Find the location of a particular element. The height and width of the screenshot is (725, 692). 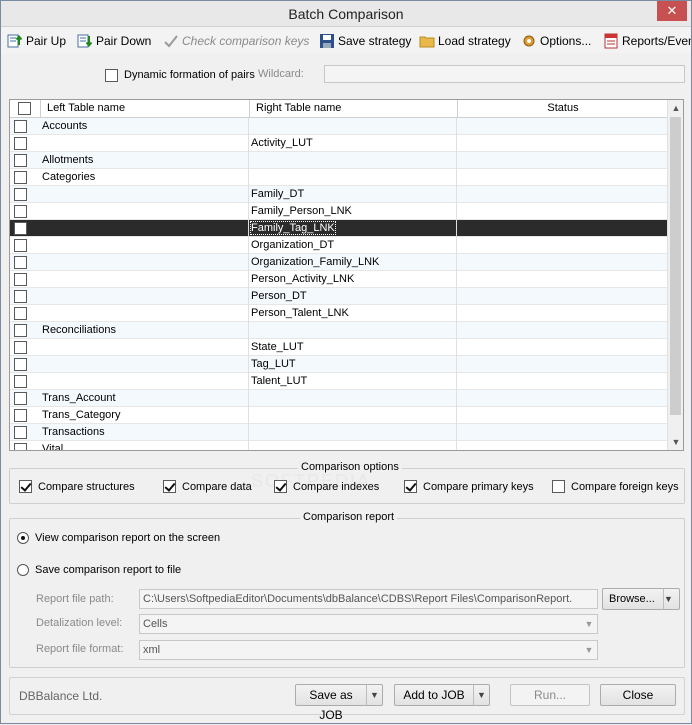

right-table-cell: Person_DT is located at coordinates (353, 296).